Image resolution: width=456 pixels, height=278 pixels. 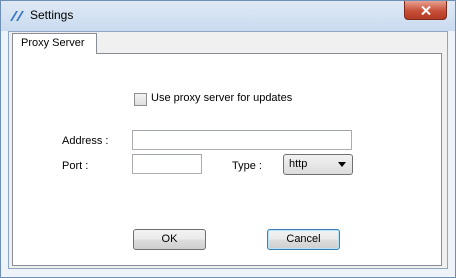 What do you see at coordinates (303, 239) in the screenshot?
I see `cancel-button: Cancel` at bounding box center [303, 239].